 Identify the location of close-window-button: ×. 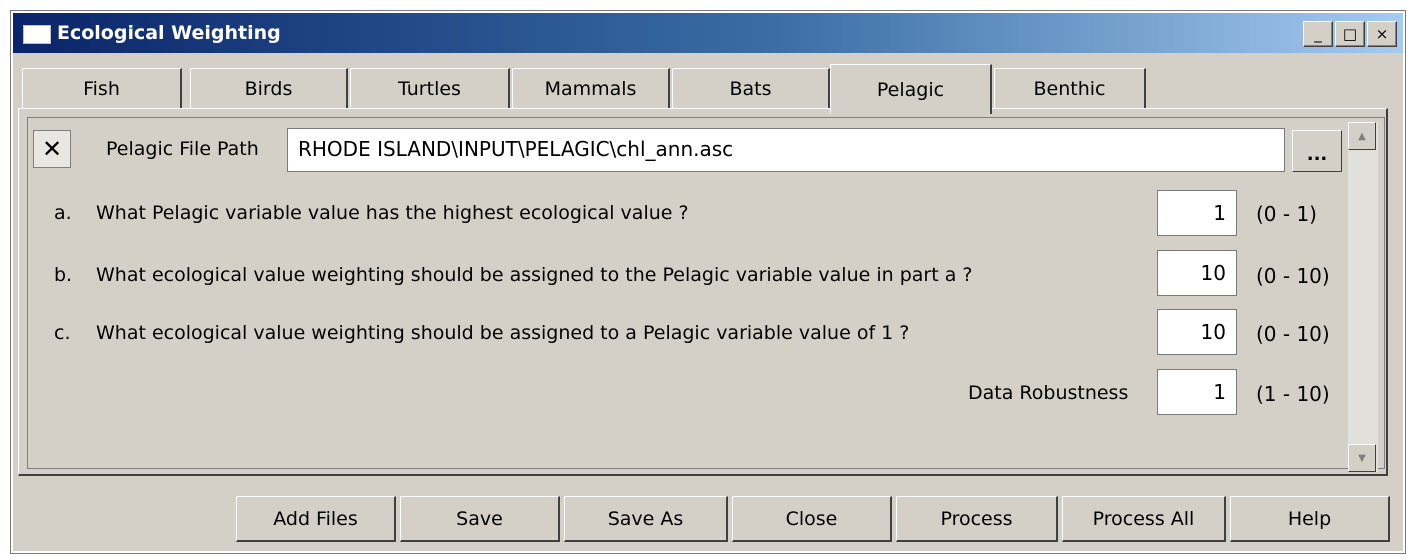
(1382, 34).